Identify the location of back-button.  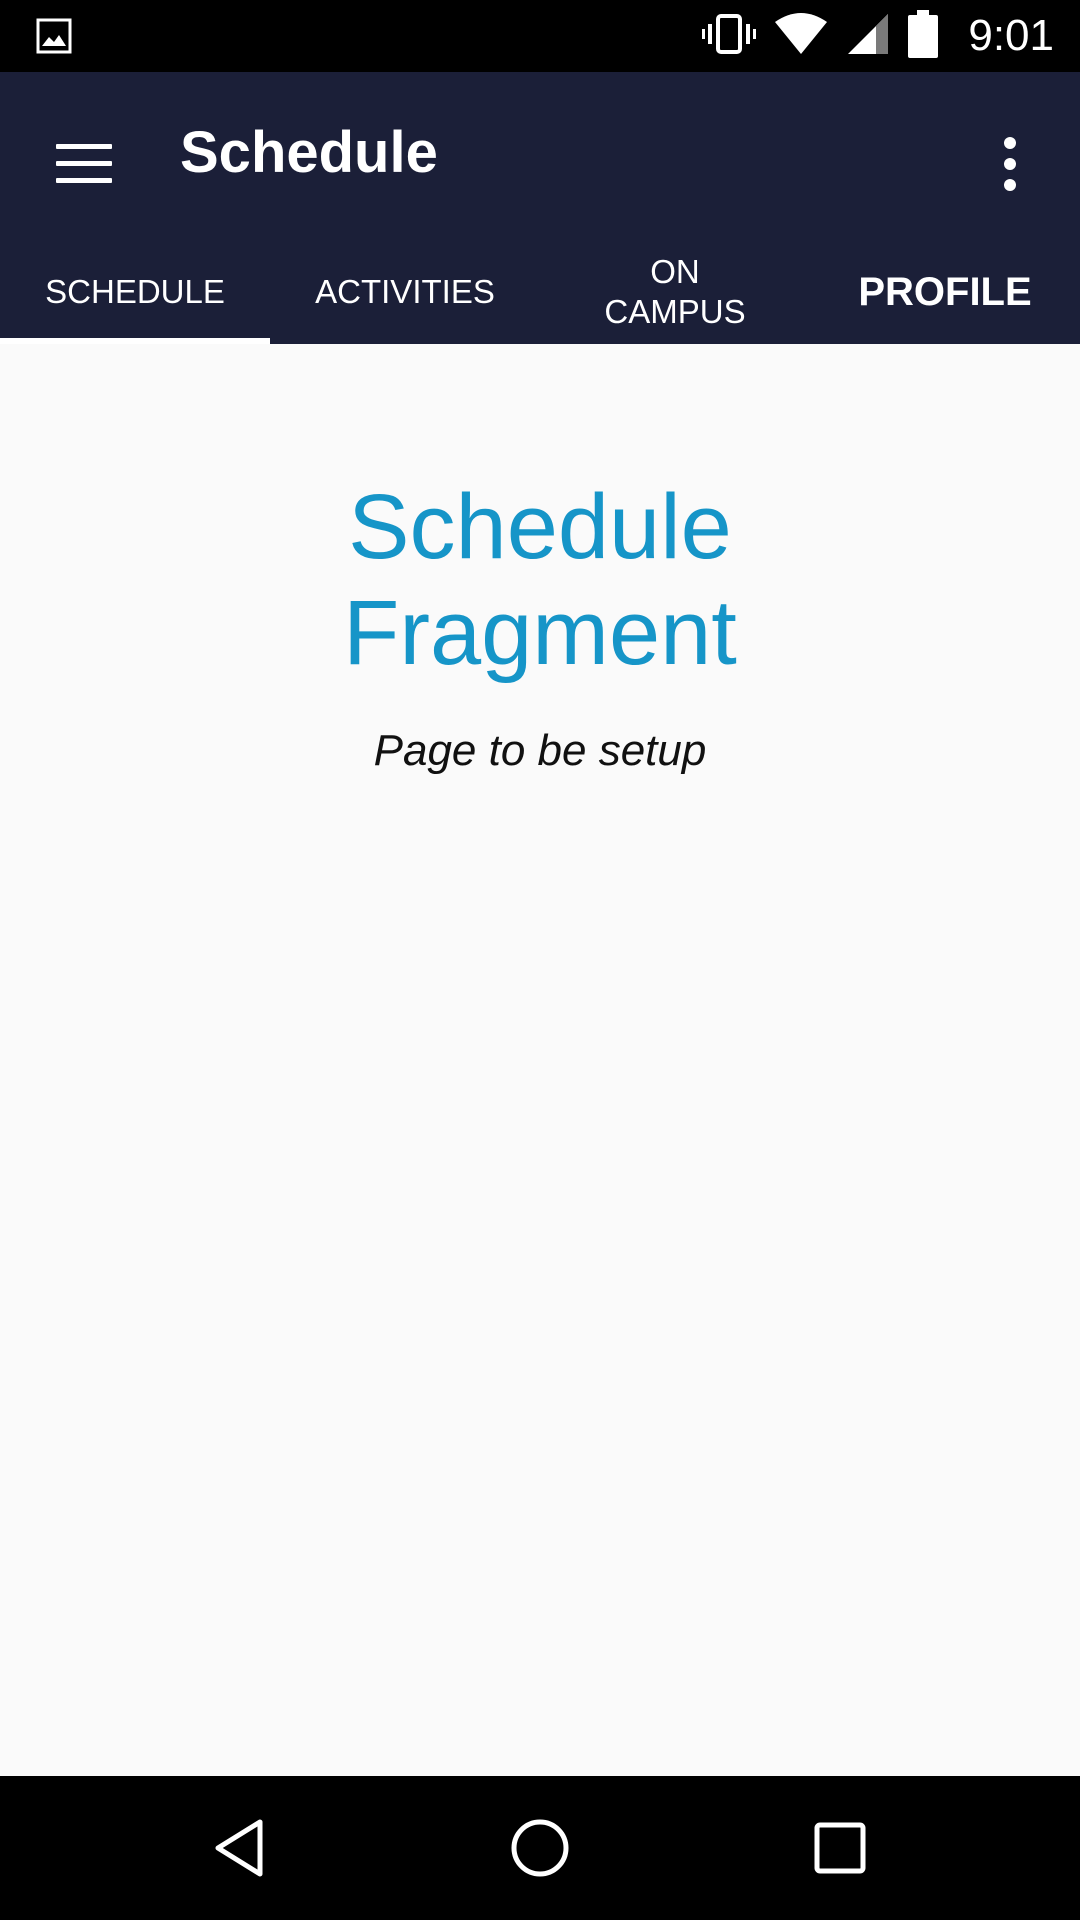
(240, 1848).